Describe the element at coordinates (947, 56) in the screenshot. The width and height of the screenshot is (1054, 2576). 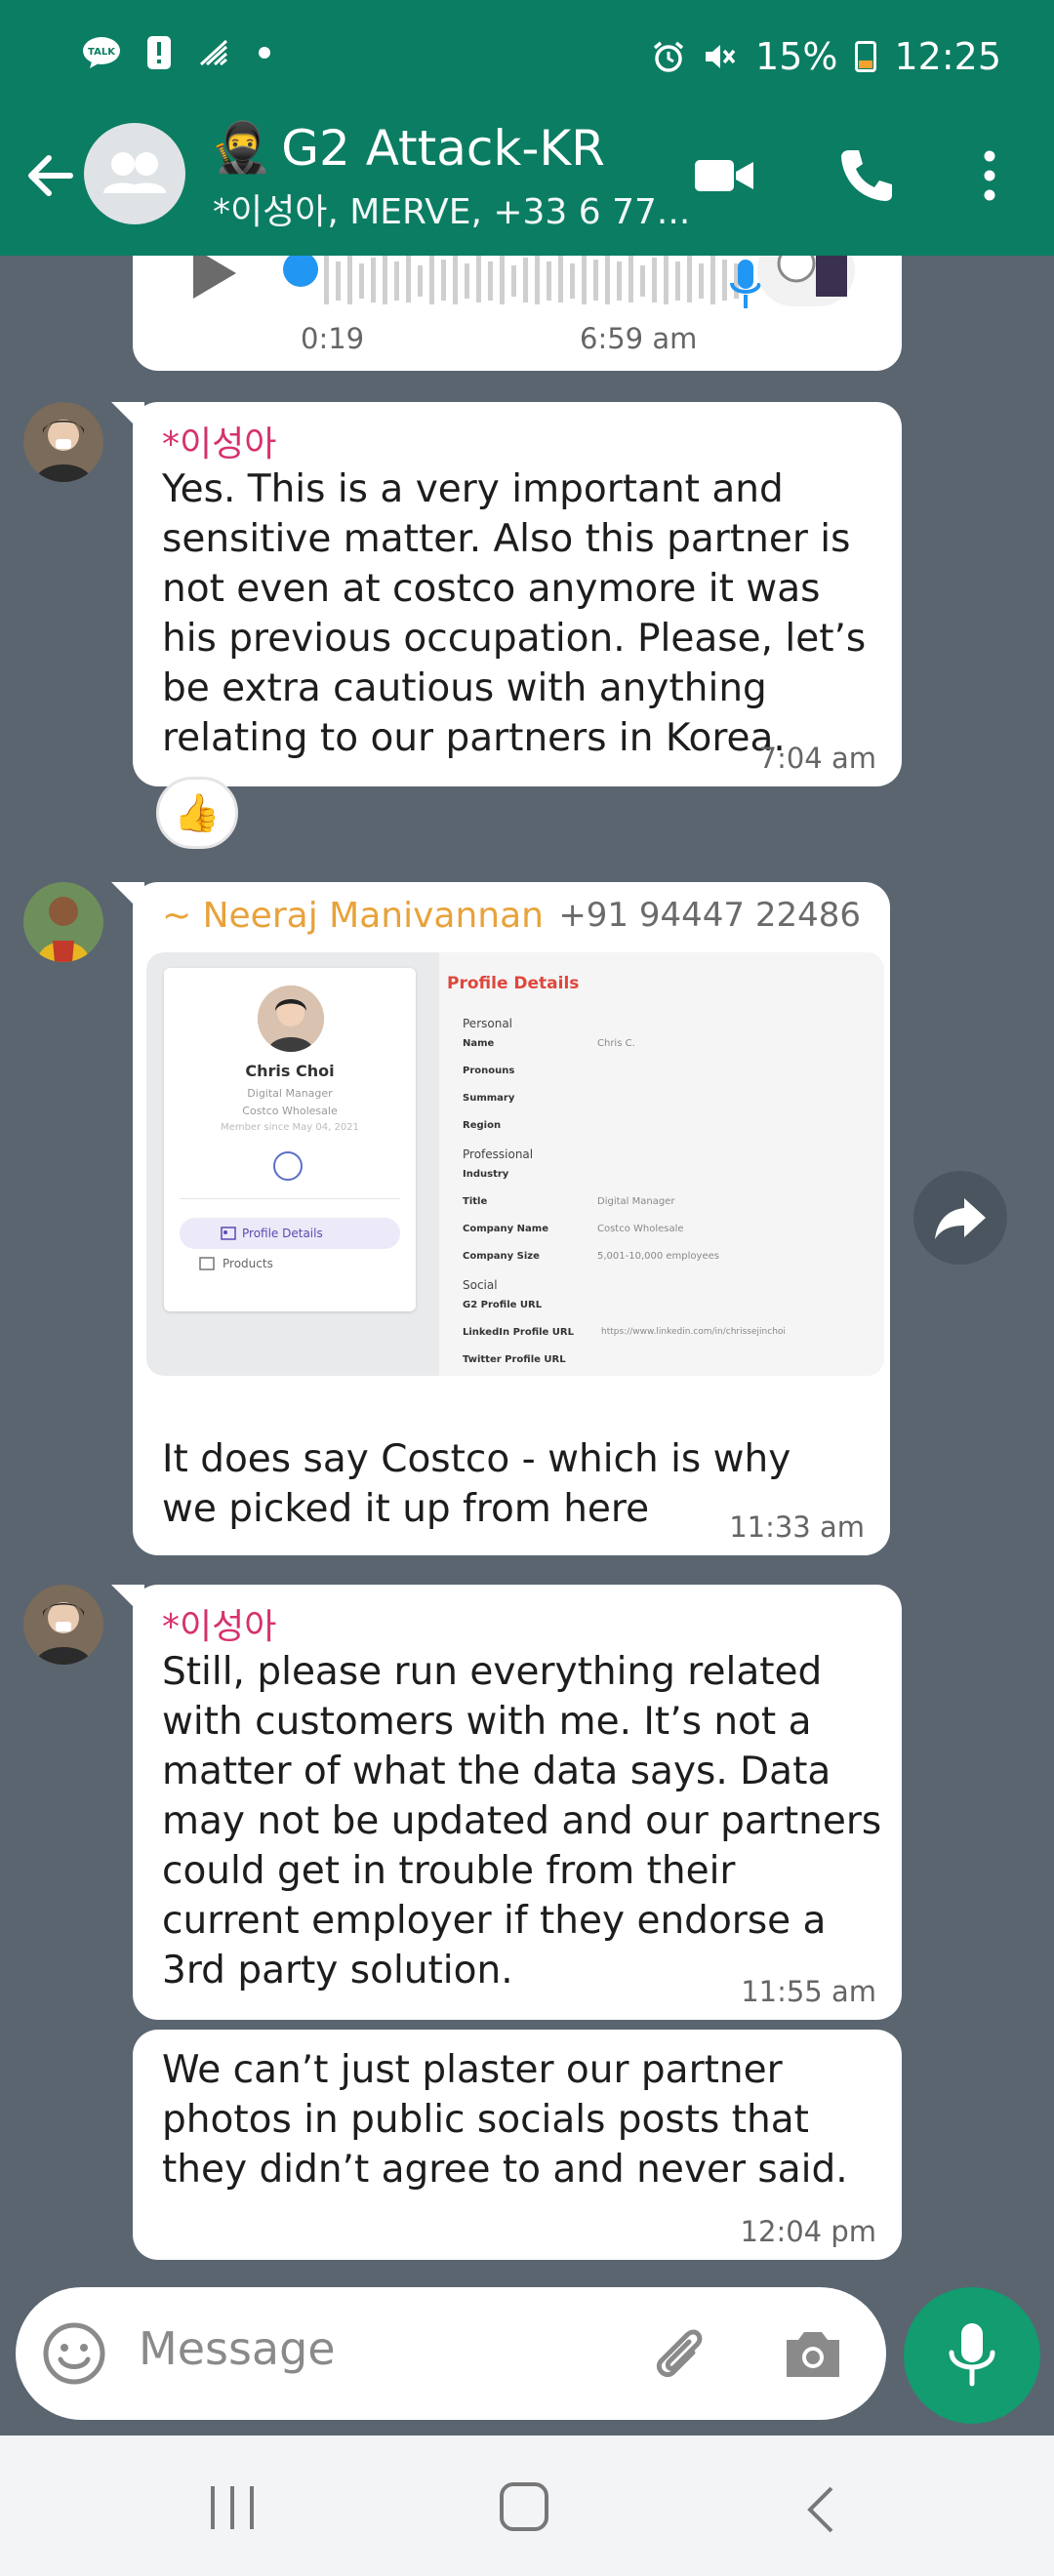
I see `clock: 12:25` at that location.